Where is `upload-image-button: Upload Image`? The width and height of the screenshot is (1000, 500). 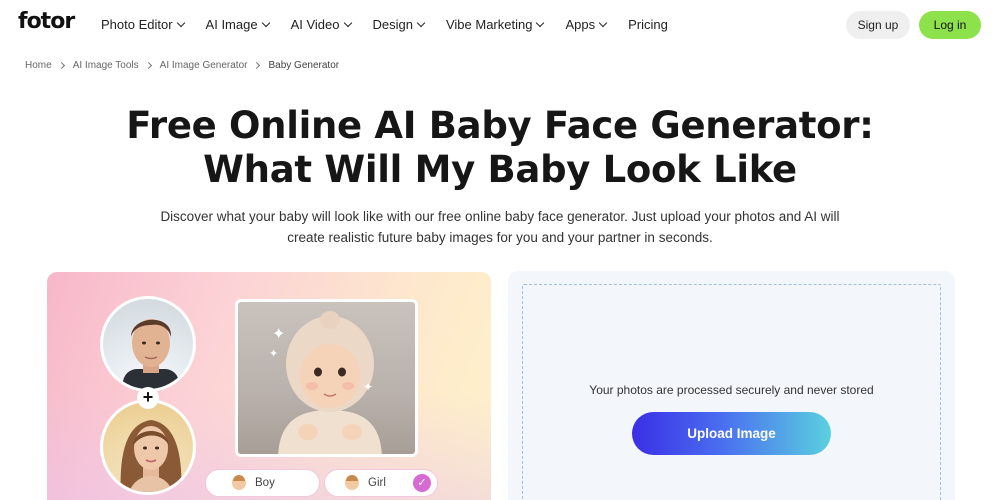
upload-image-button: Upload Image is located at coordinates (731, 433).